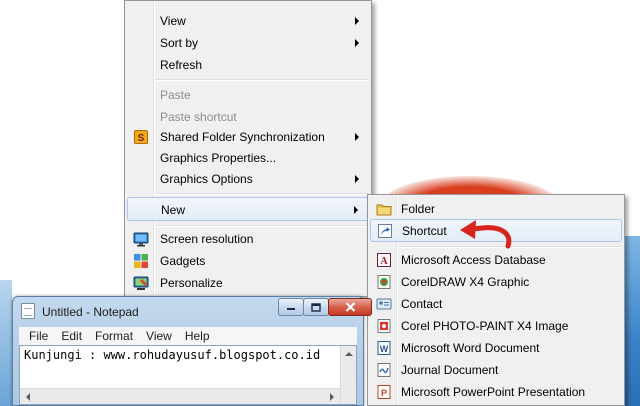 The width and height of the screenshot is (640, 406). I want to click on word-document-icon: W, so click(384, 348).